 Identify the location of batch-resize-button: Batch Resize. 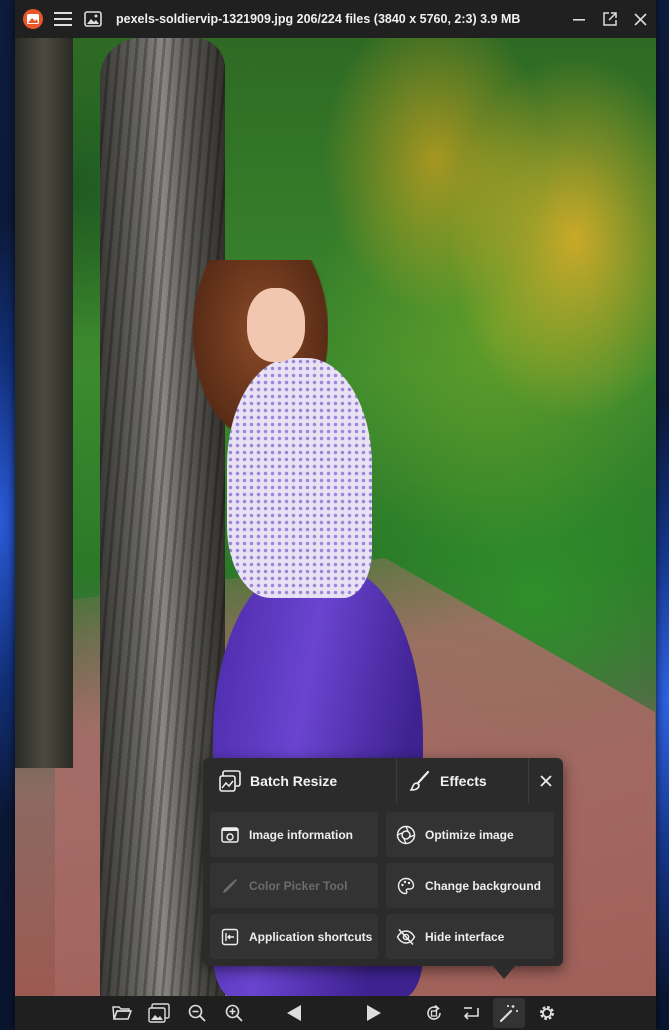
(300, 781).